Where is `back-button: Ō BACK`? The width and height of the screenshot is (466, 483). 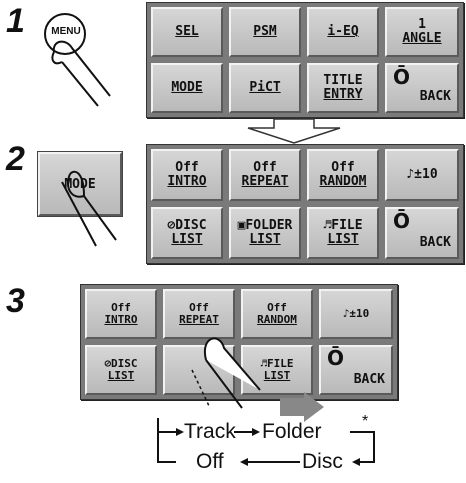
back-button: Ō BACK is located at coordinates (422, 88).